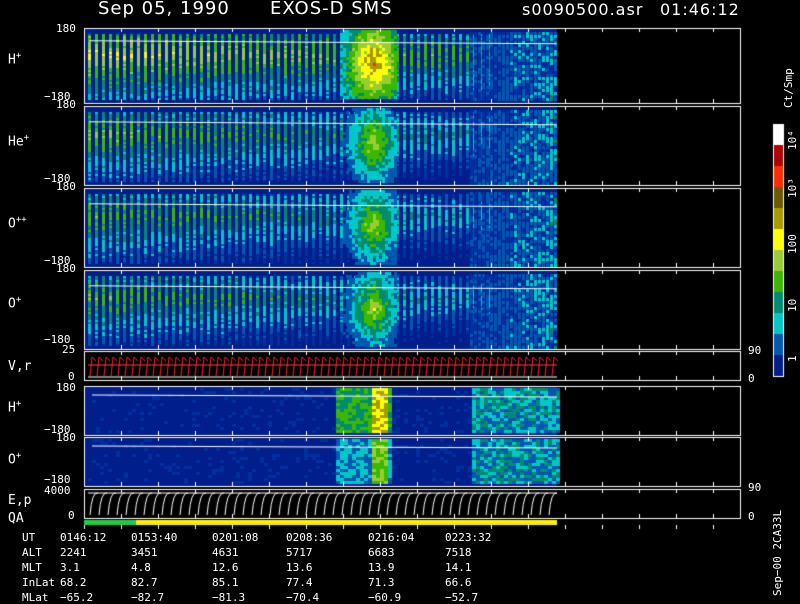  Describe the element at coordinates (331, 9) in the screenshot. I see `header-instrument: EXOS-D SMS` at that location.